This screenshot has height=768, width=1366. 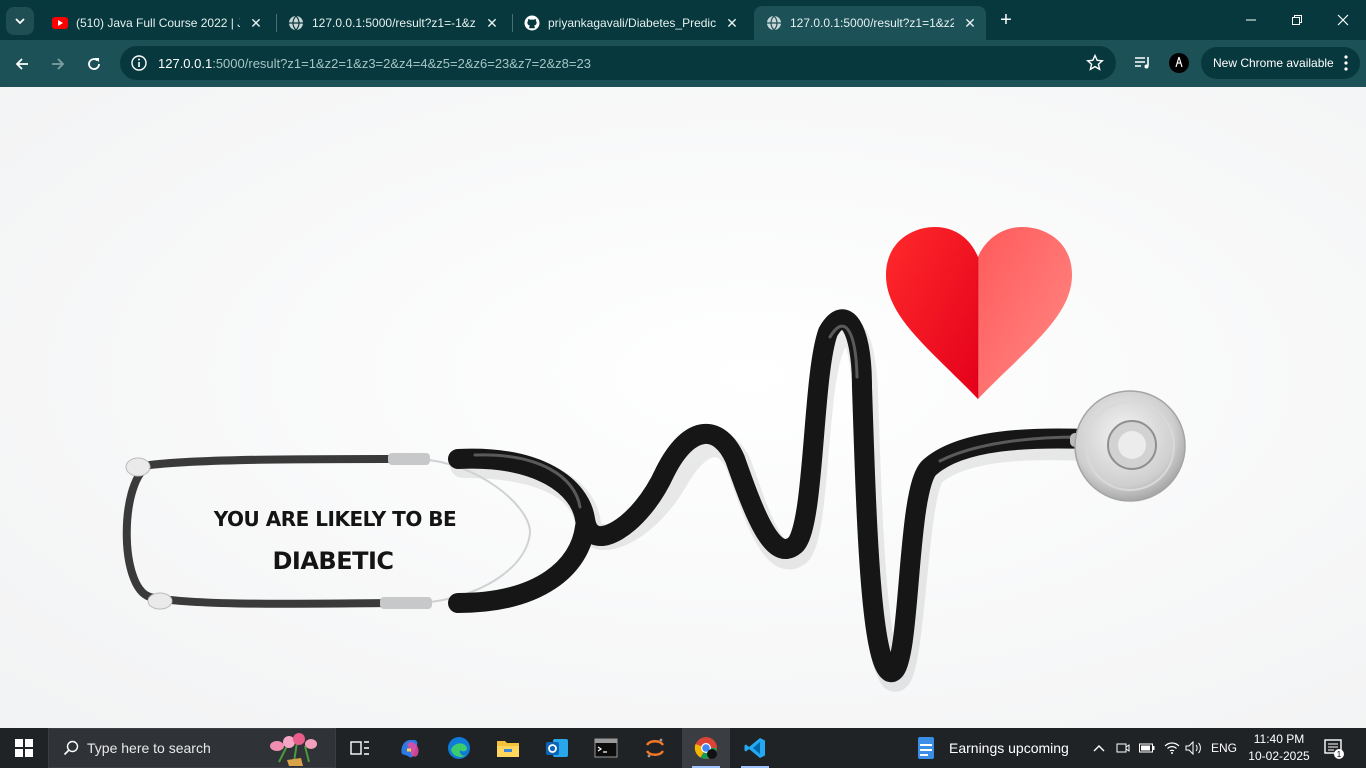 I want to click on copilot-button, so click(x=410, y=748).